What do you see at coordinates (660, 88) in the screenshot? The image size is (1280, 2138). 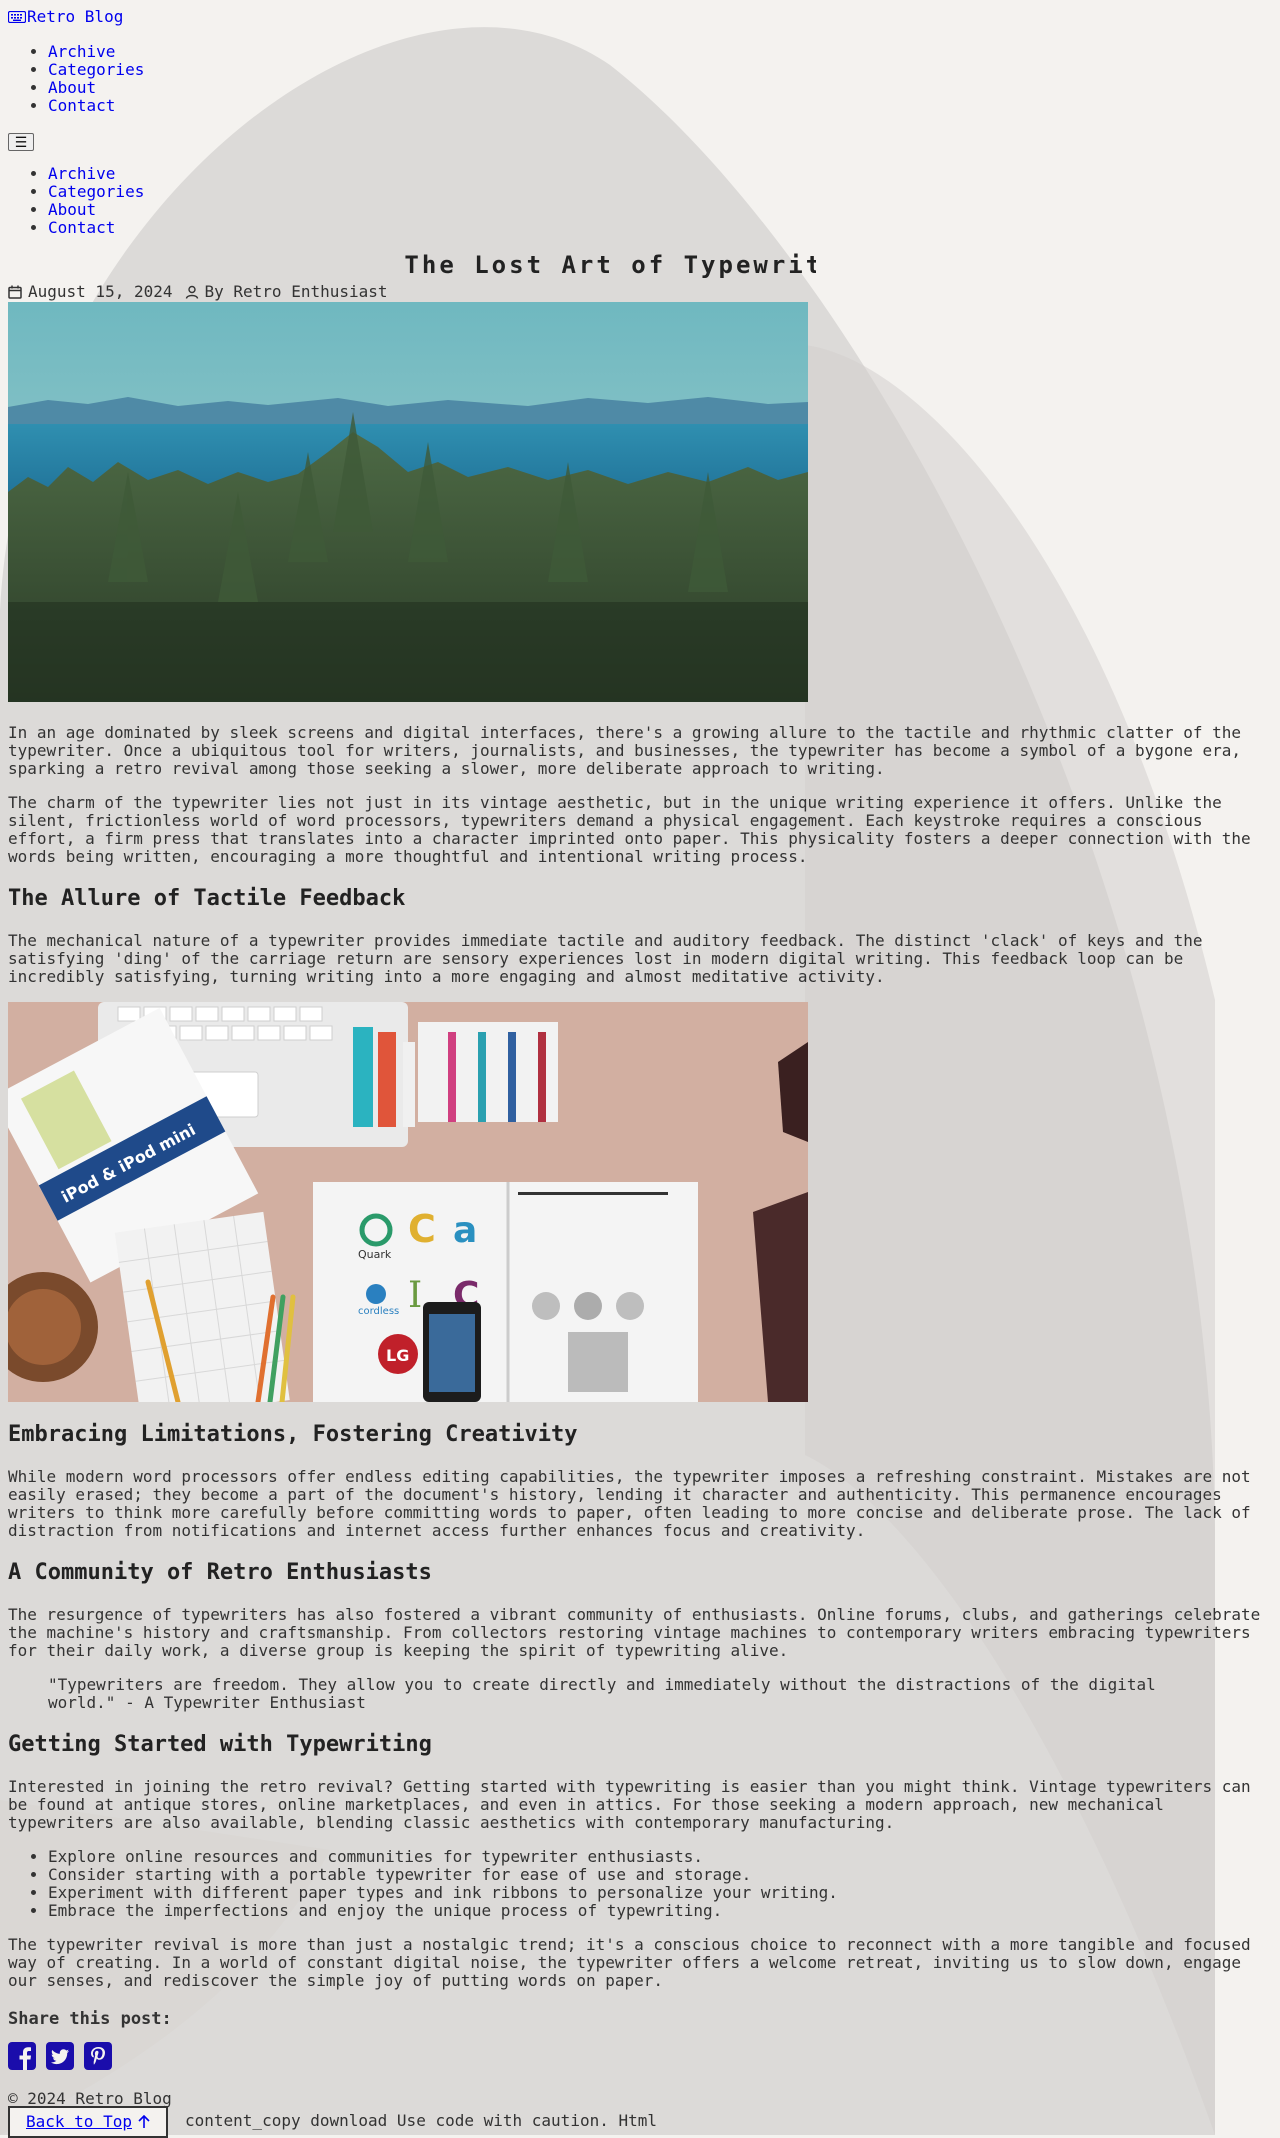 I see `nav-item-about: About` at bounding box center [660, 88].